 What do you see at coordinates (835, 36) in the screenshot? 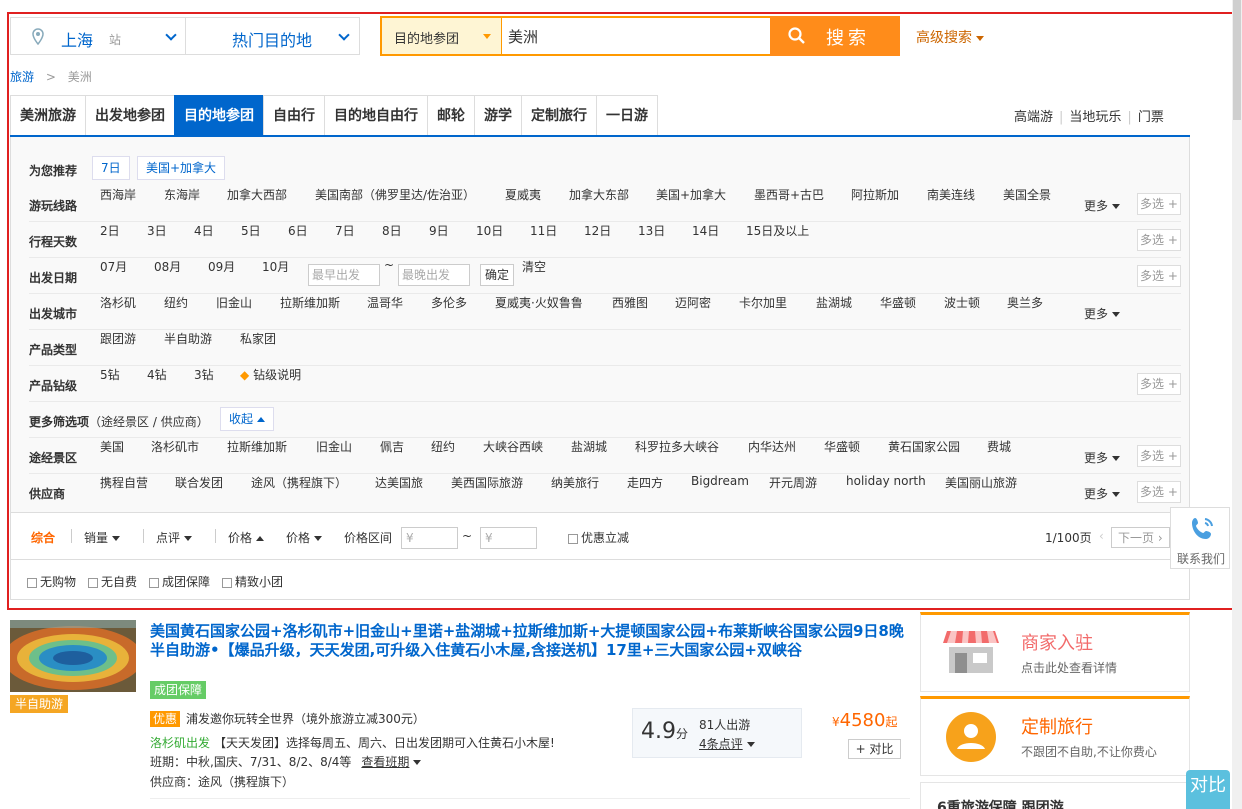
I see `search-button: 搜索` at bounding box center [835, 36].